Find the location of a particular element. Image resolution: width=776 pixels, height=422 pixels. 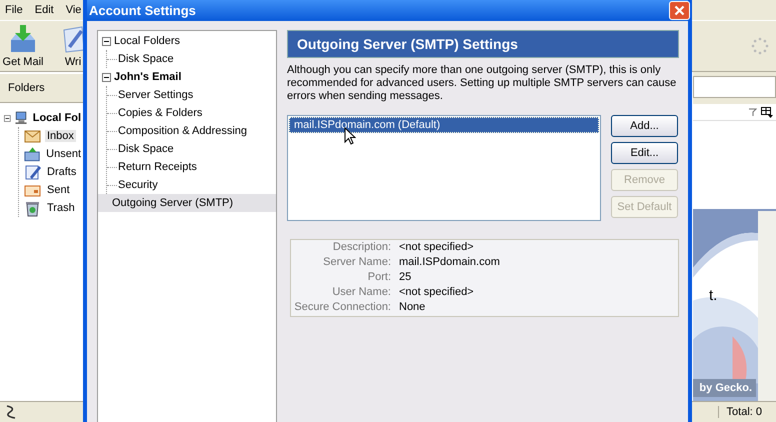

menu-item: File is located at coordinates (14, 10).